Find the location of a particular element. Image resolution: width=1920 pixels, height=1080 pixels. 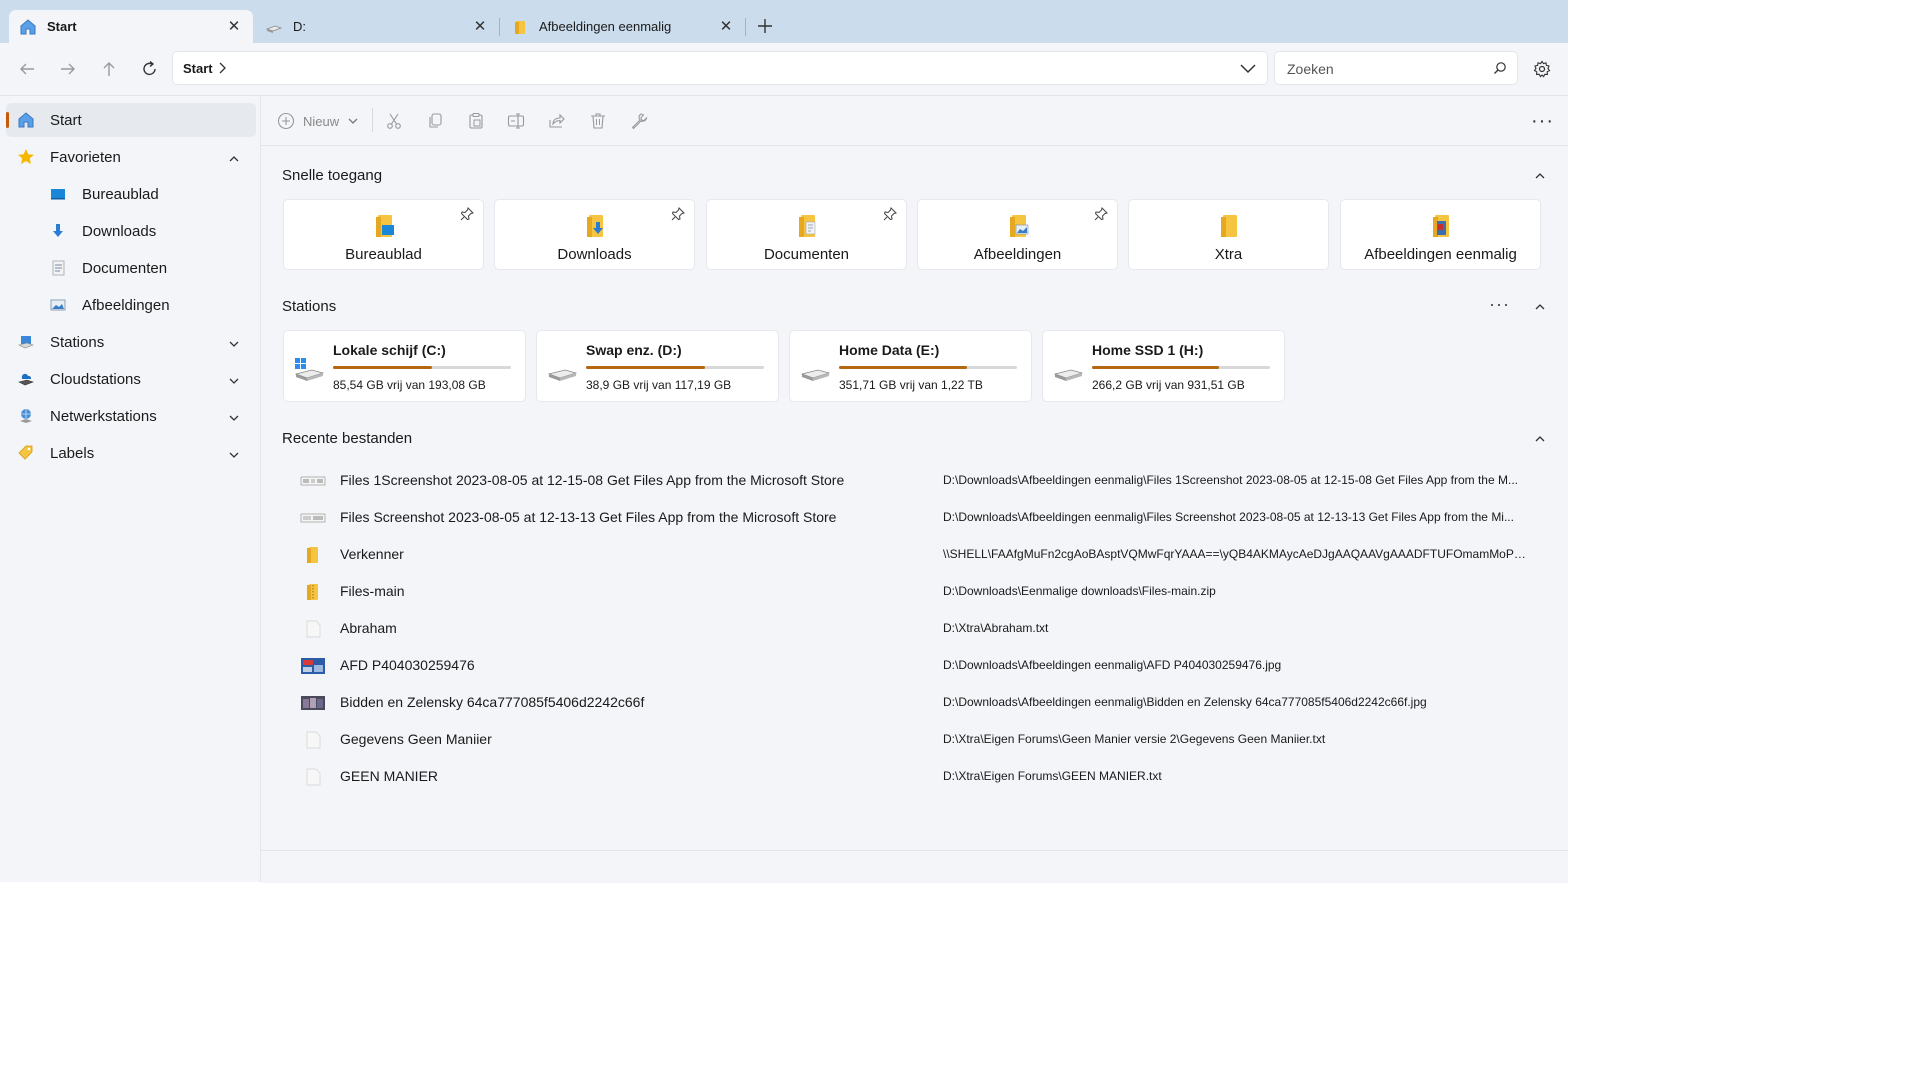

search-input is located at coordinates (1387, 69).